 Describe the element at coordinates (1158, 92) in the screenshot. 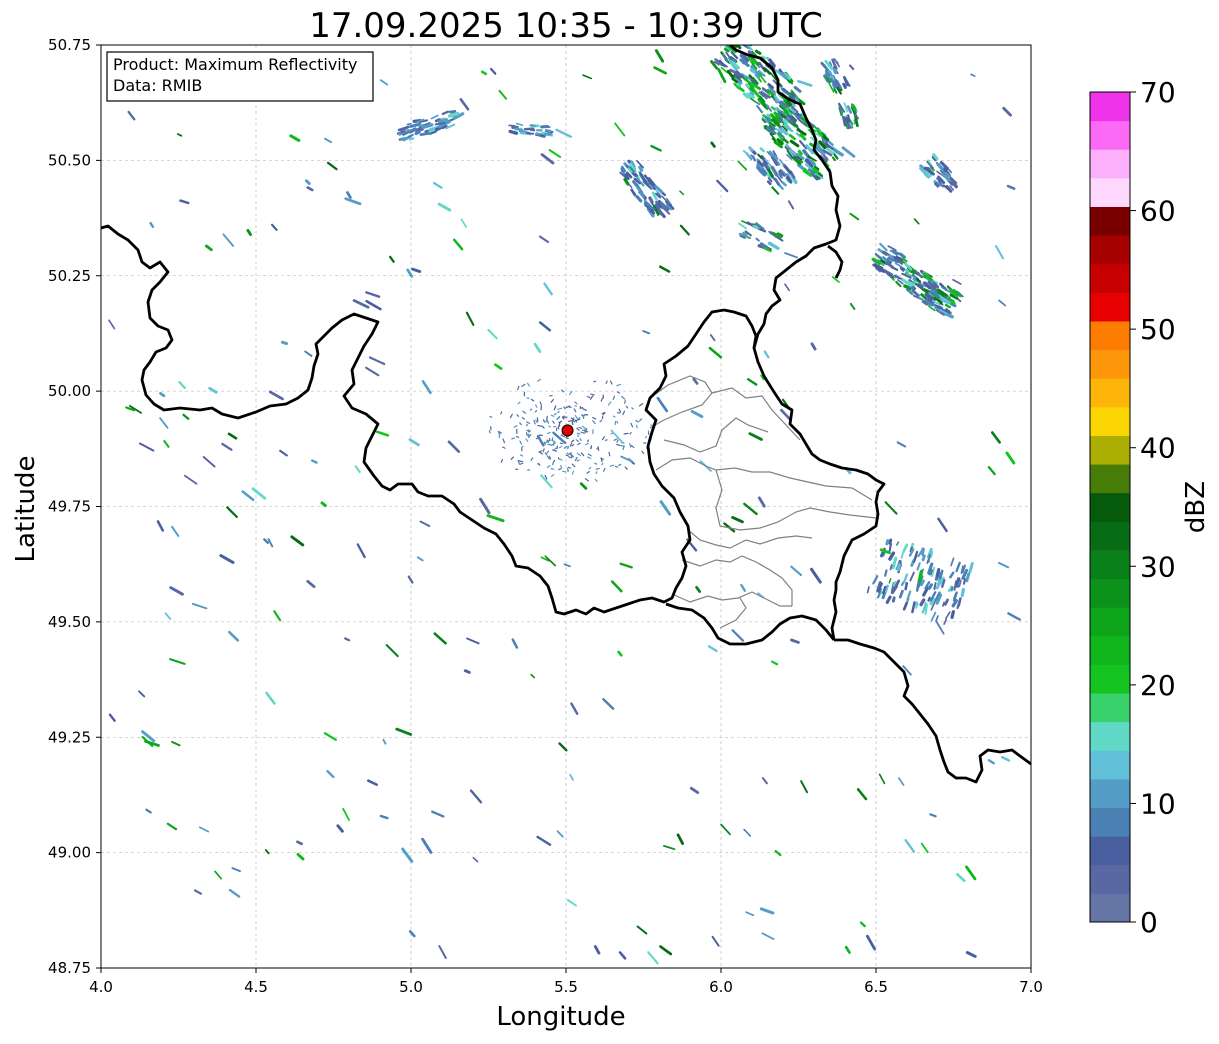

I see `colorbar-tick-label: 70` at that location.